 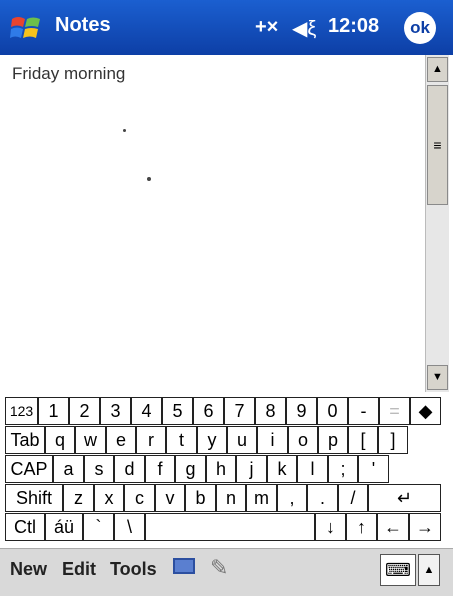 I want to click on key-q: q, so click(x=60, y=440).